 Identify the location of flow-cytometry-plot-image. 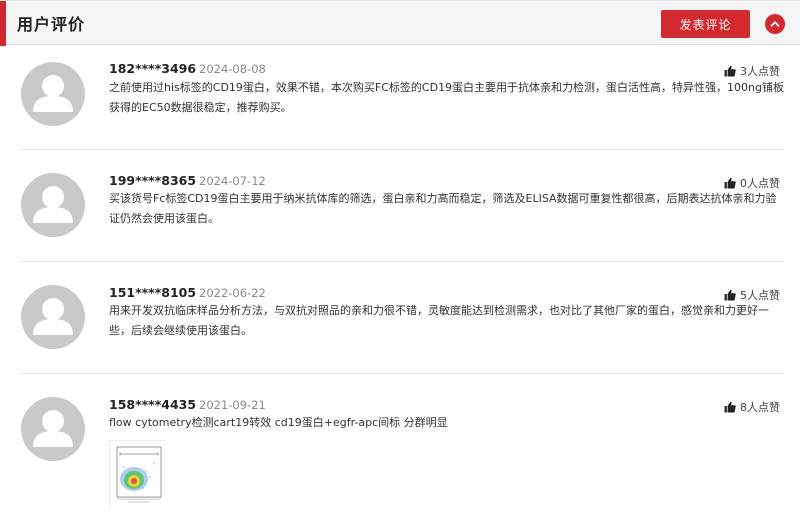
(138, 475).